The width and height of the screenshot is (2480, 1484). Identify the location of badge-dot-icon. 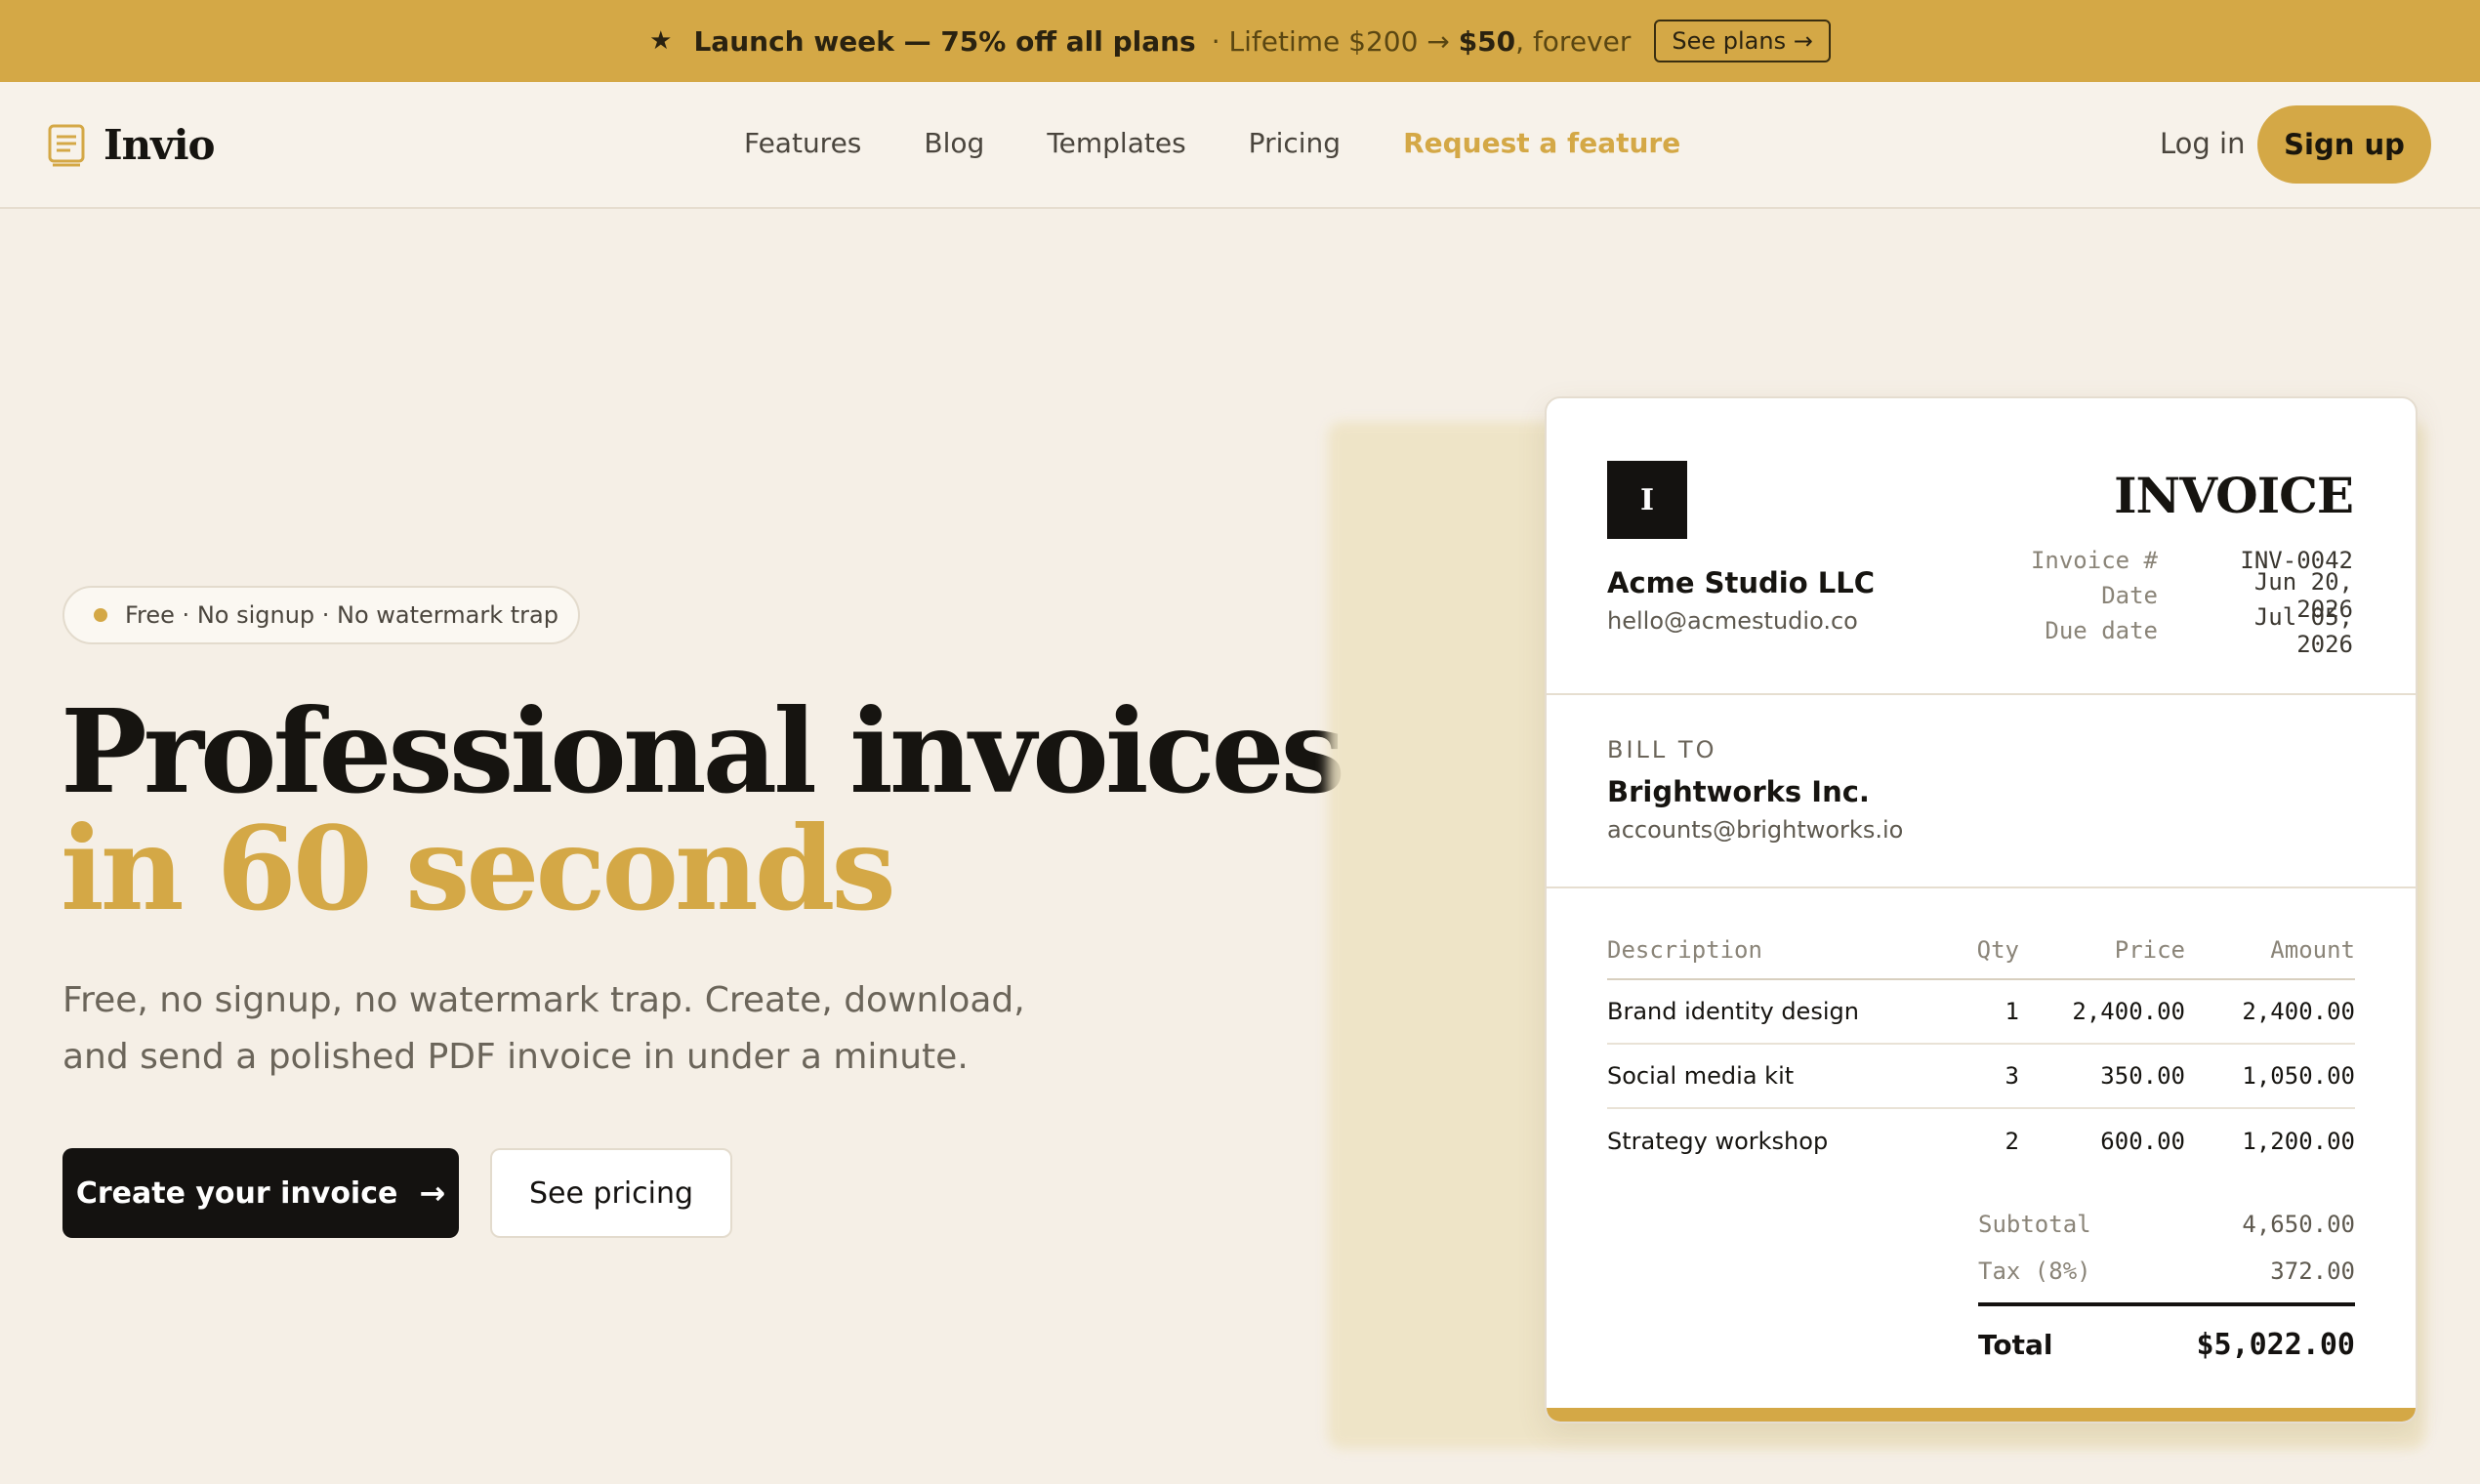
(100, 615).